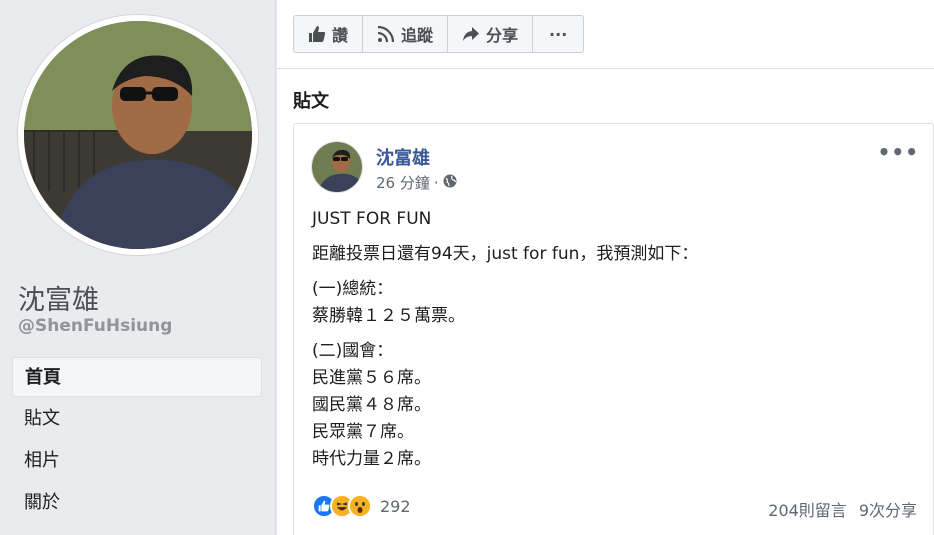 Image resolution: width=934 pixels, height=535 pixels. Describe the element at coordinates (329, 34) in the screenshot. I see `like-page-button: 讚` at that location.